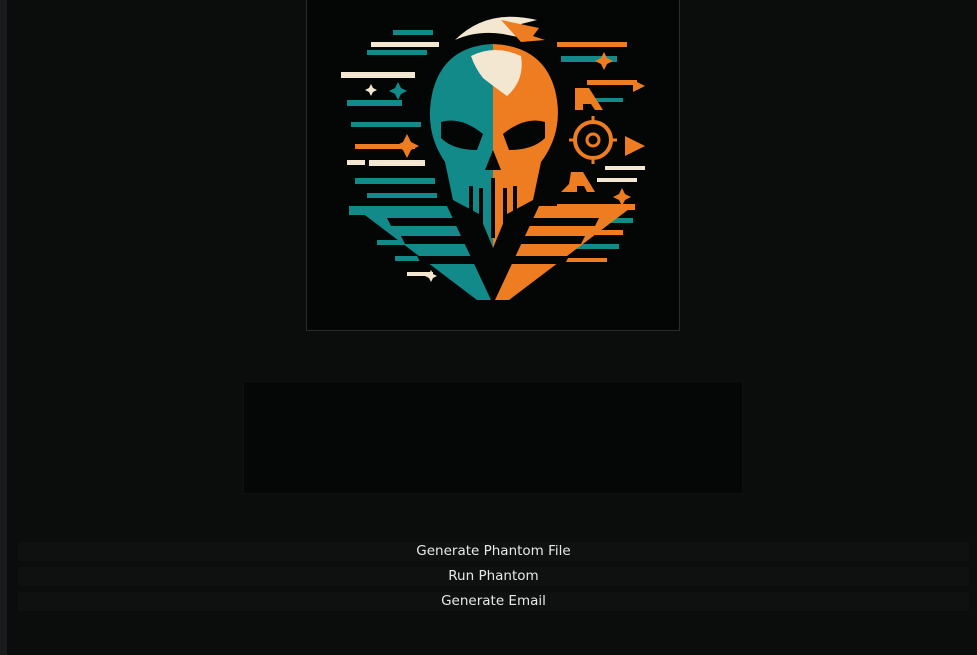  Describe the element at coordinates (493, 601) in the screenshot. I see `generate-email-button: Generate Email` at that location.